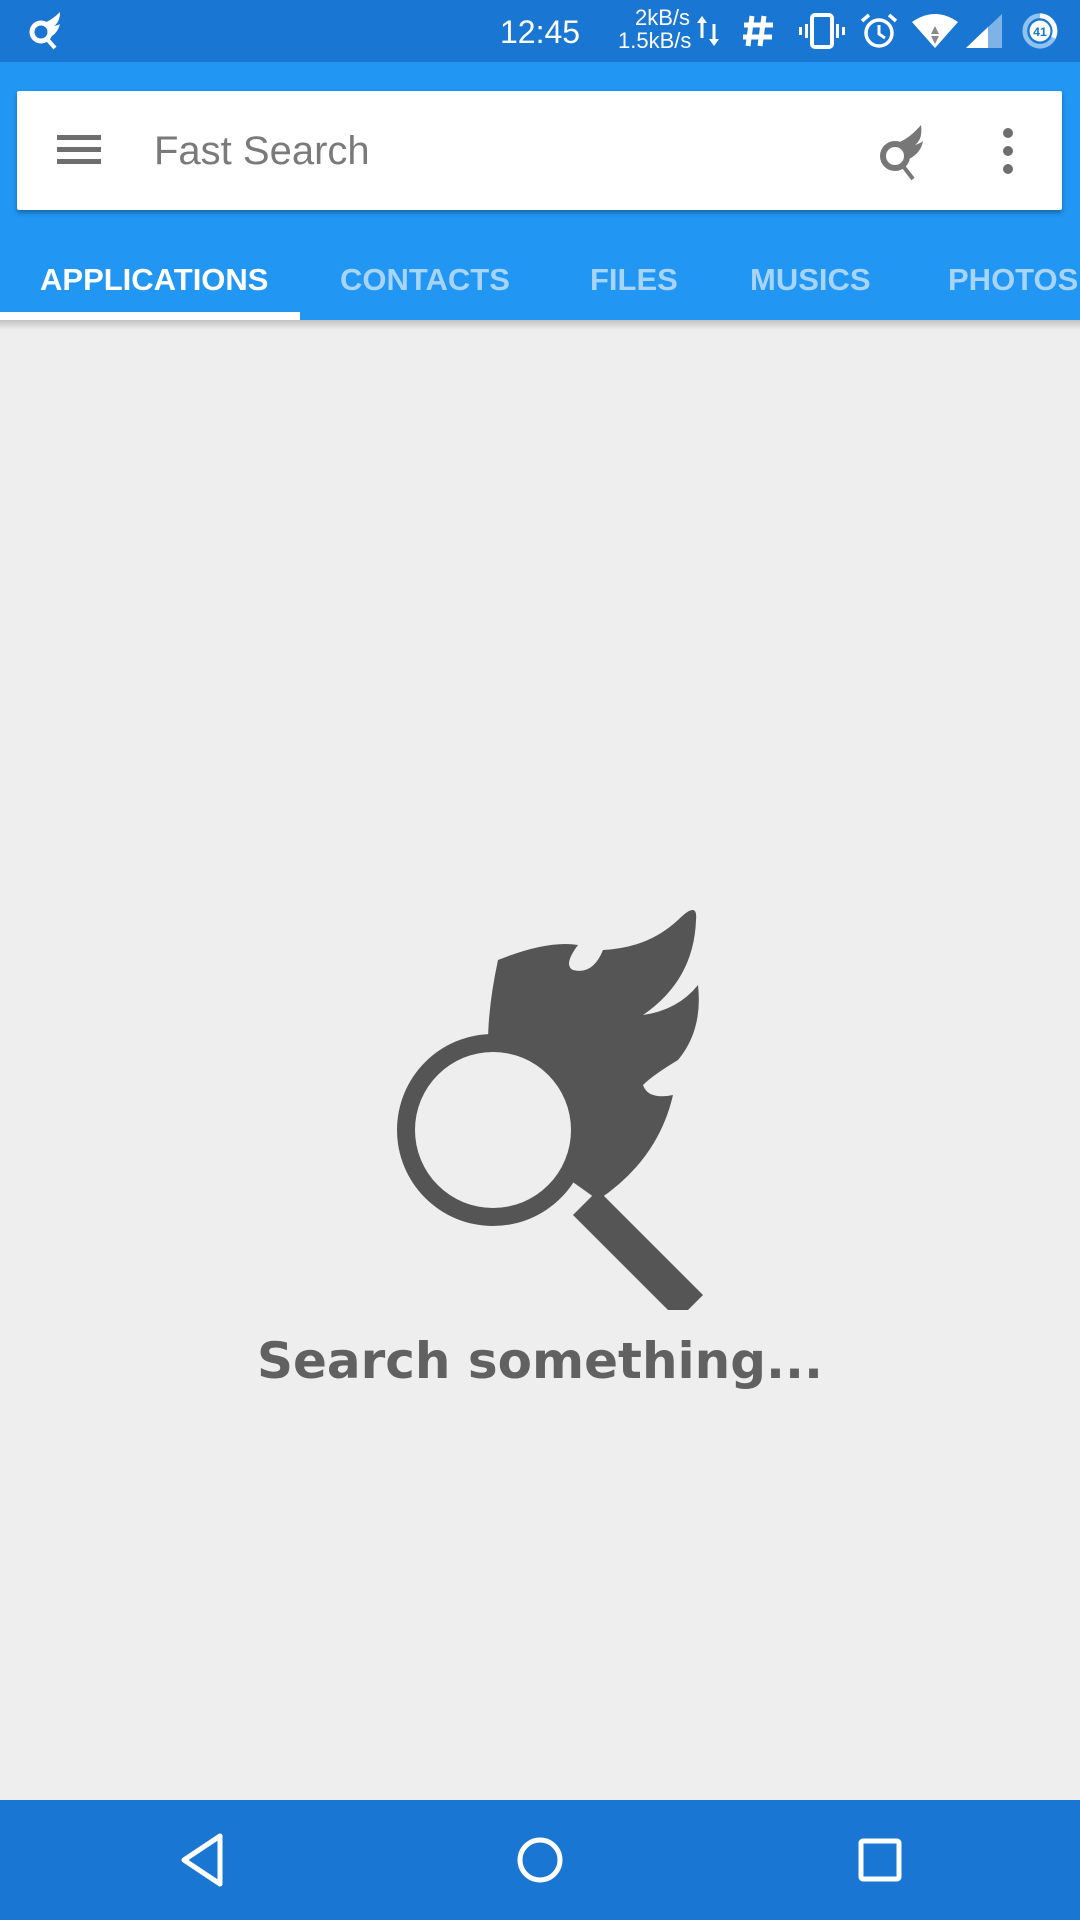  I want to click on tab-files: FILES, so click(634, 275).